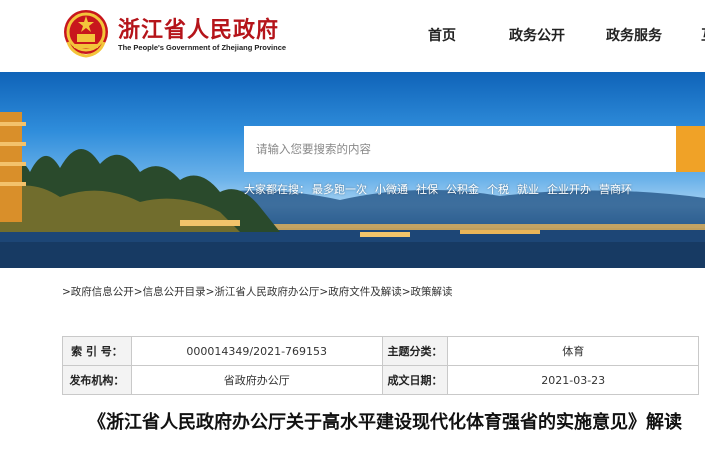 The width and height of the screenshot is (705, 469). What do you see at coordinates (498, 189) in the screenshot?
I see `hot-search-item: 个税` at bounding box center [498, 189].